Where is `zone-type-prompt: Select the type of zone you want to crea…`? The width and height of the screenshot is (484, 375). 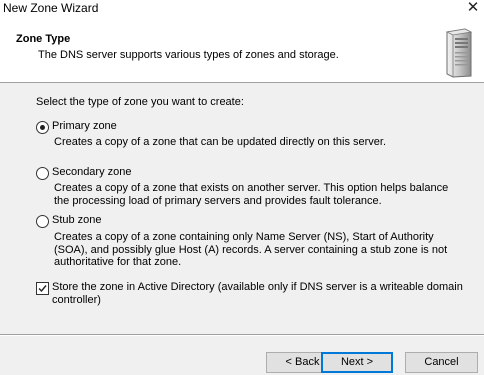
zone-type-prompt: Select the type of zone you want to crea… is located at coordinates (140, 102).